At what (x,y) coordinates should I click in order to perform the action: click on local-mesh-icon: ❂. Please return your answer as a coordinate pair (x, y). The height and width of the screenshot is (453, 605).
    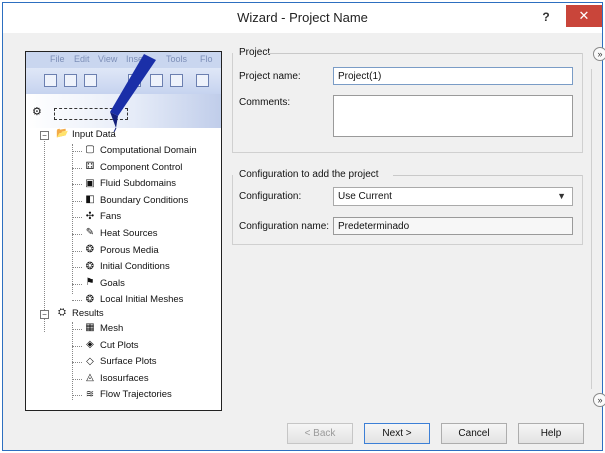
    Looking at the image, I should click on (90, 299).